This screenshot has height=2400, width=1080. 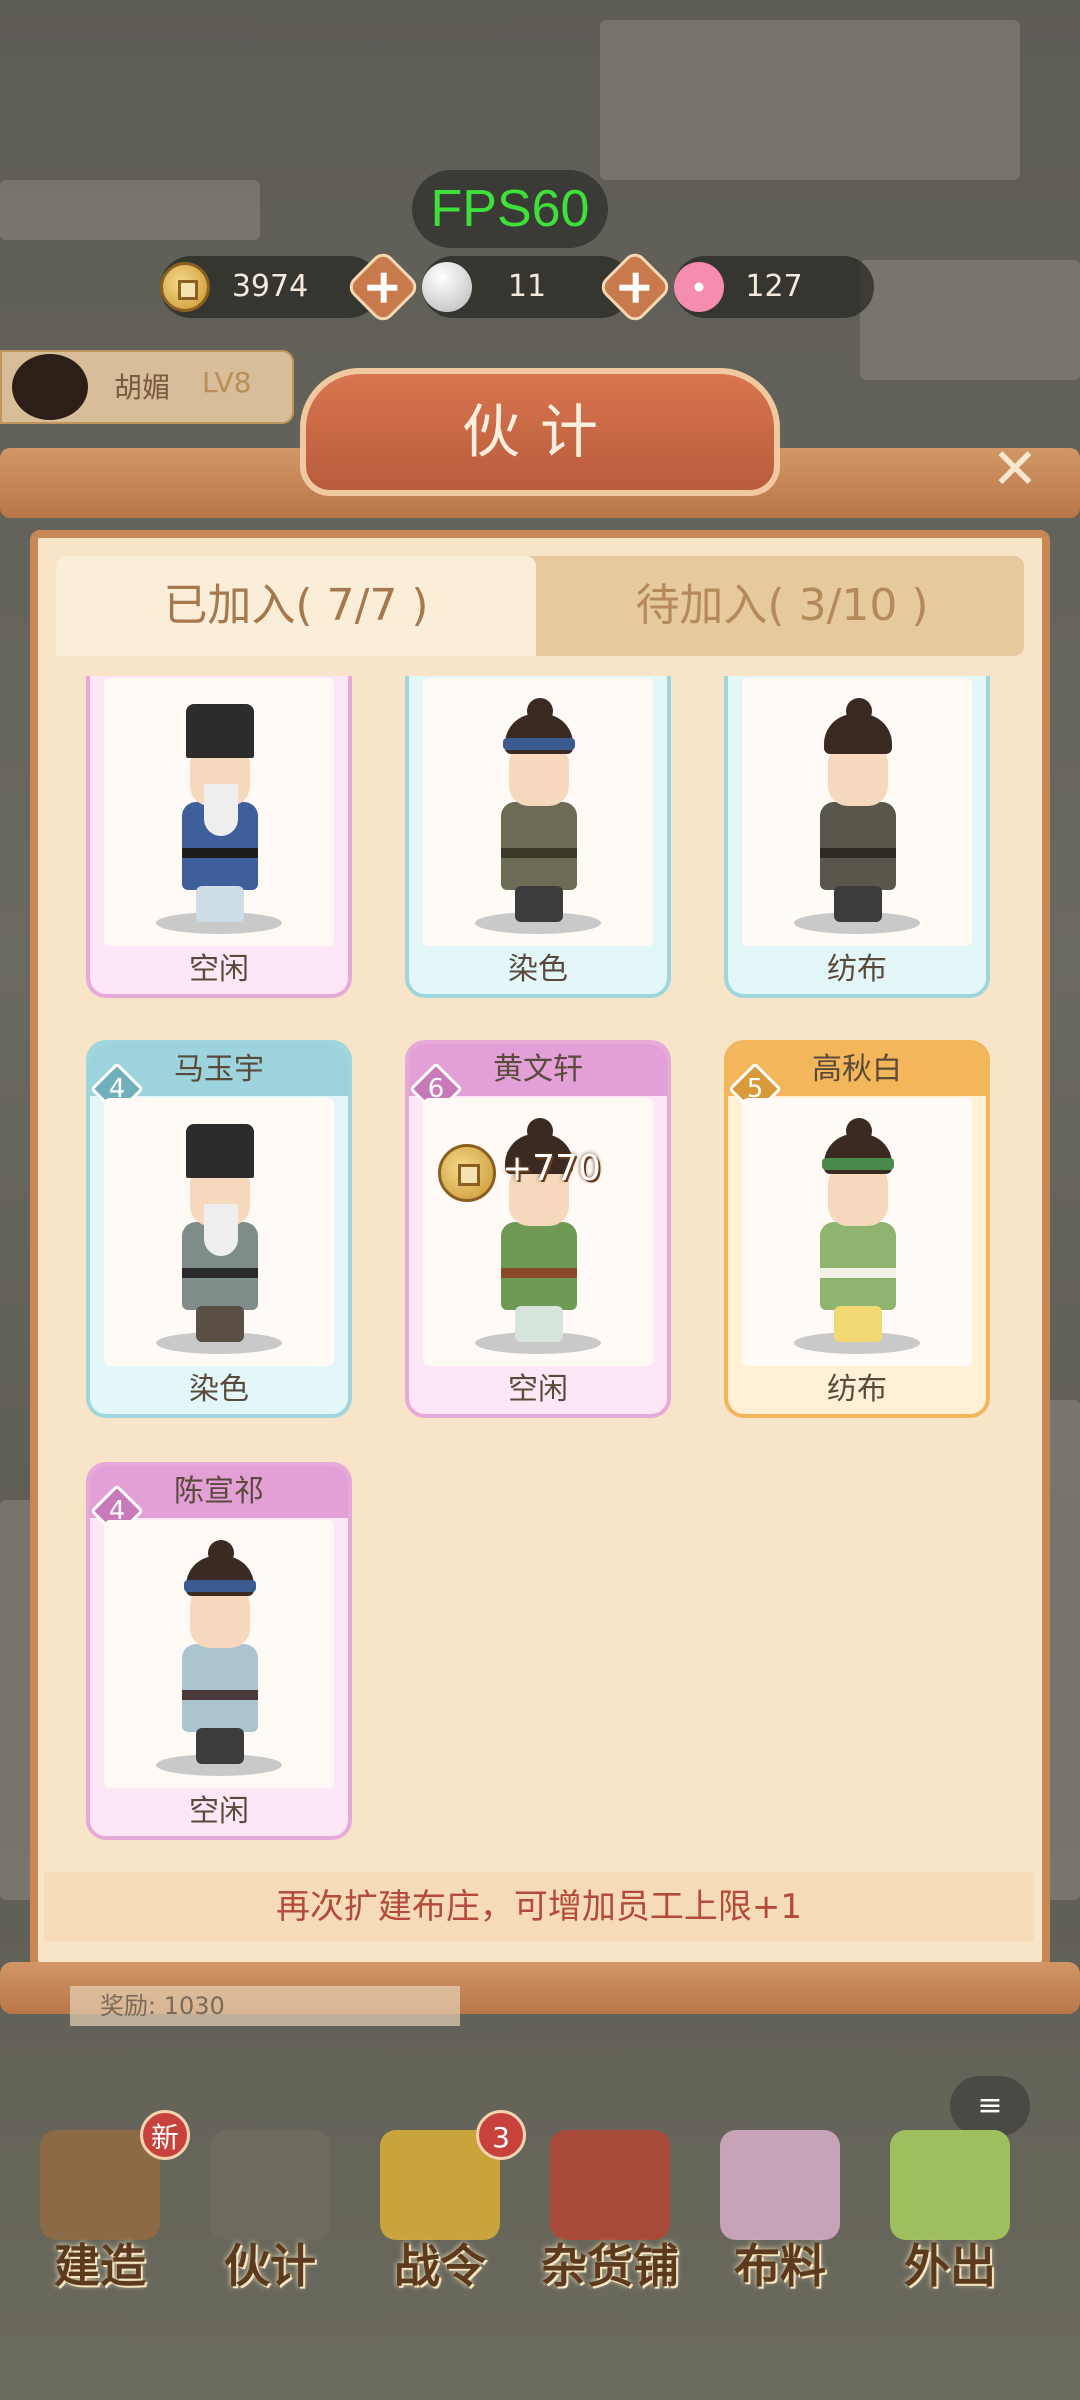 I want to click on shop-icon, so click(x=610, y=2185).